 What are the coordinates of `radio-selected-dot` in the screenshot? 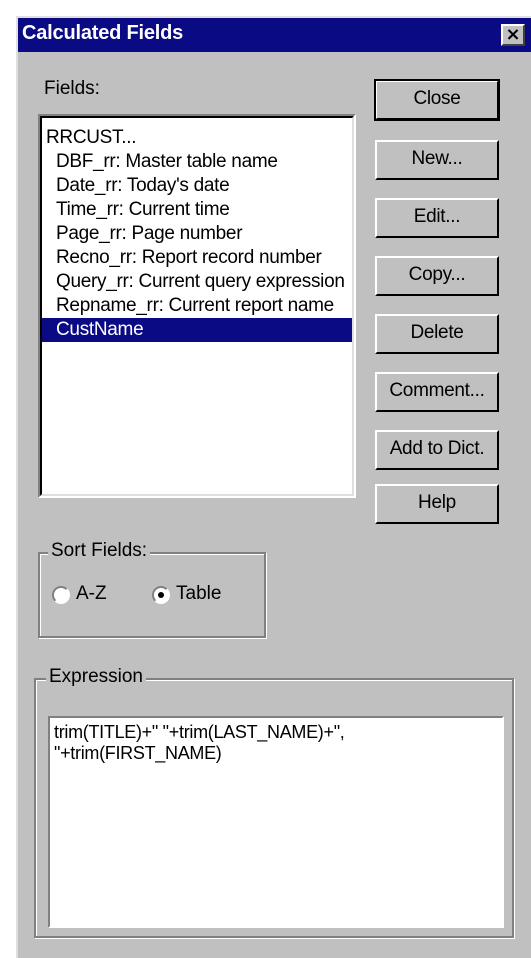 It's located at (161, 595).